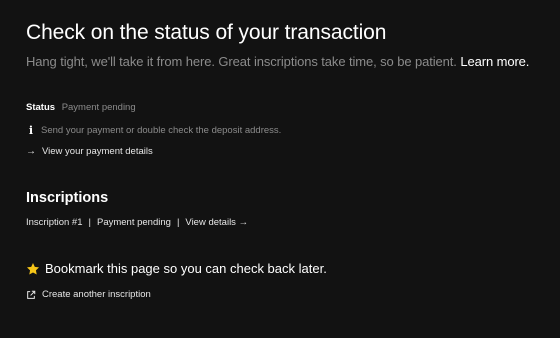 Image resolution: width=560 pixels, height=338 pixels. What do you see at coordinates (98, 107) in the screenshot?
I see `status-value: Payment pending` at bounding box center [98, 107].